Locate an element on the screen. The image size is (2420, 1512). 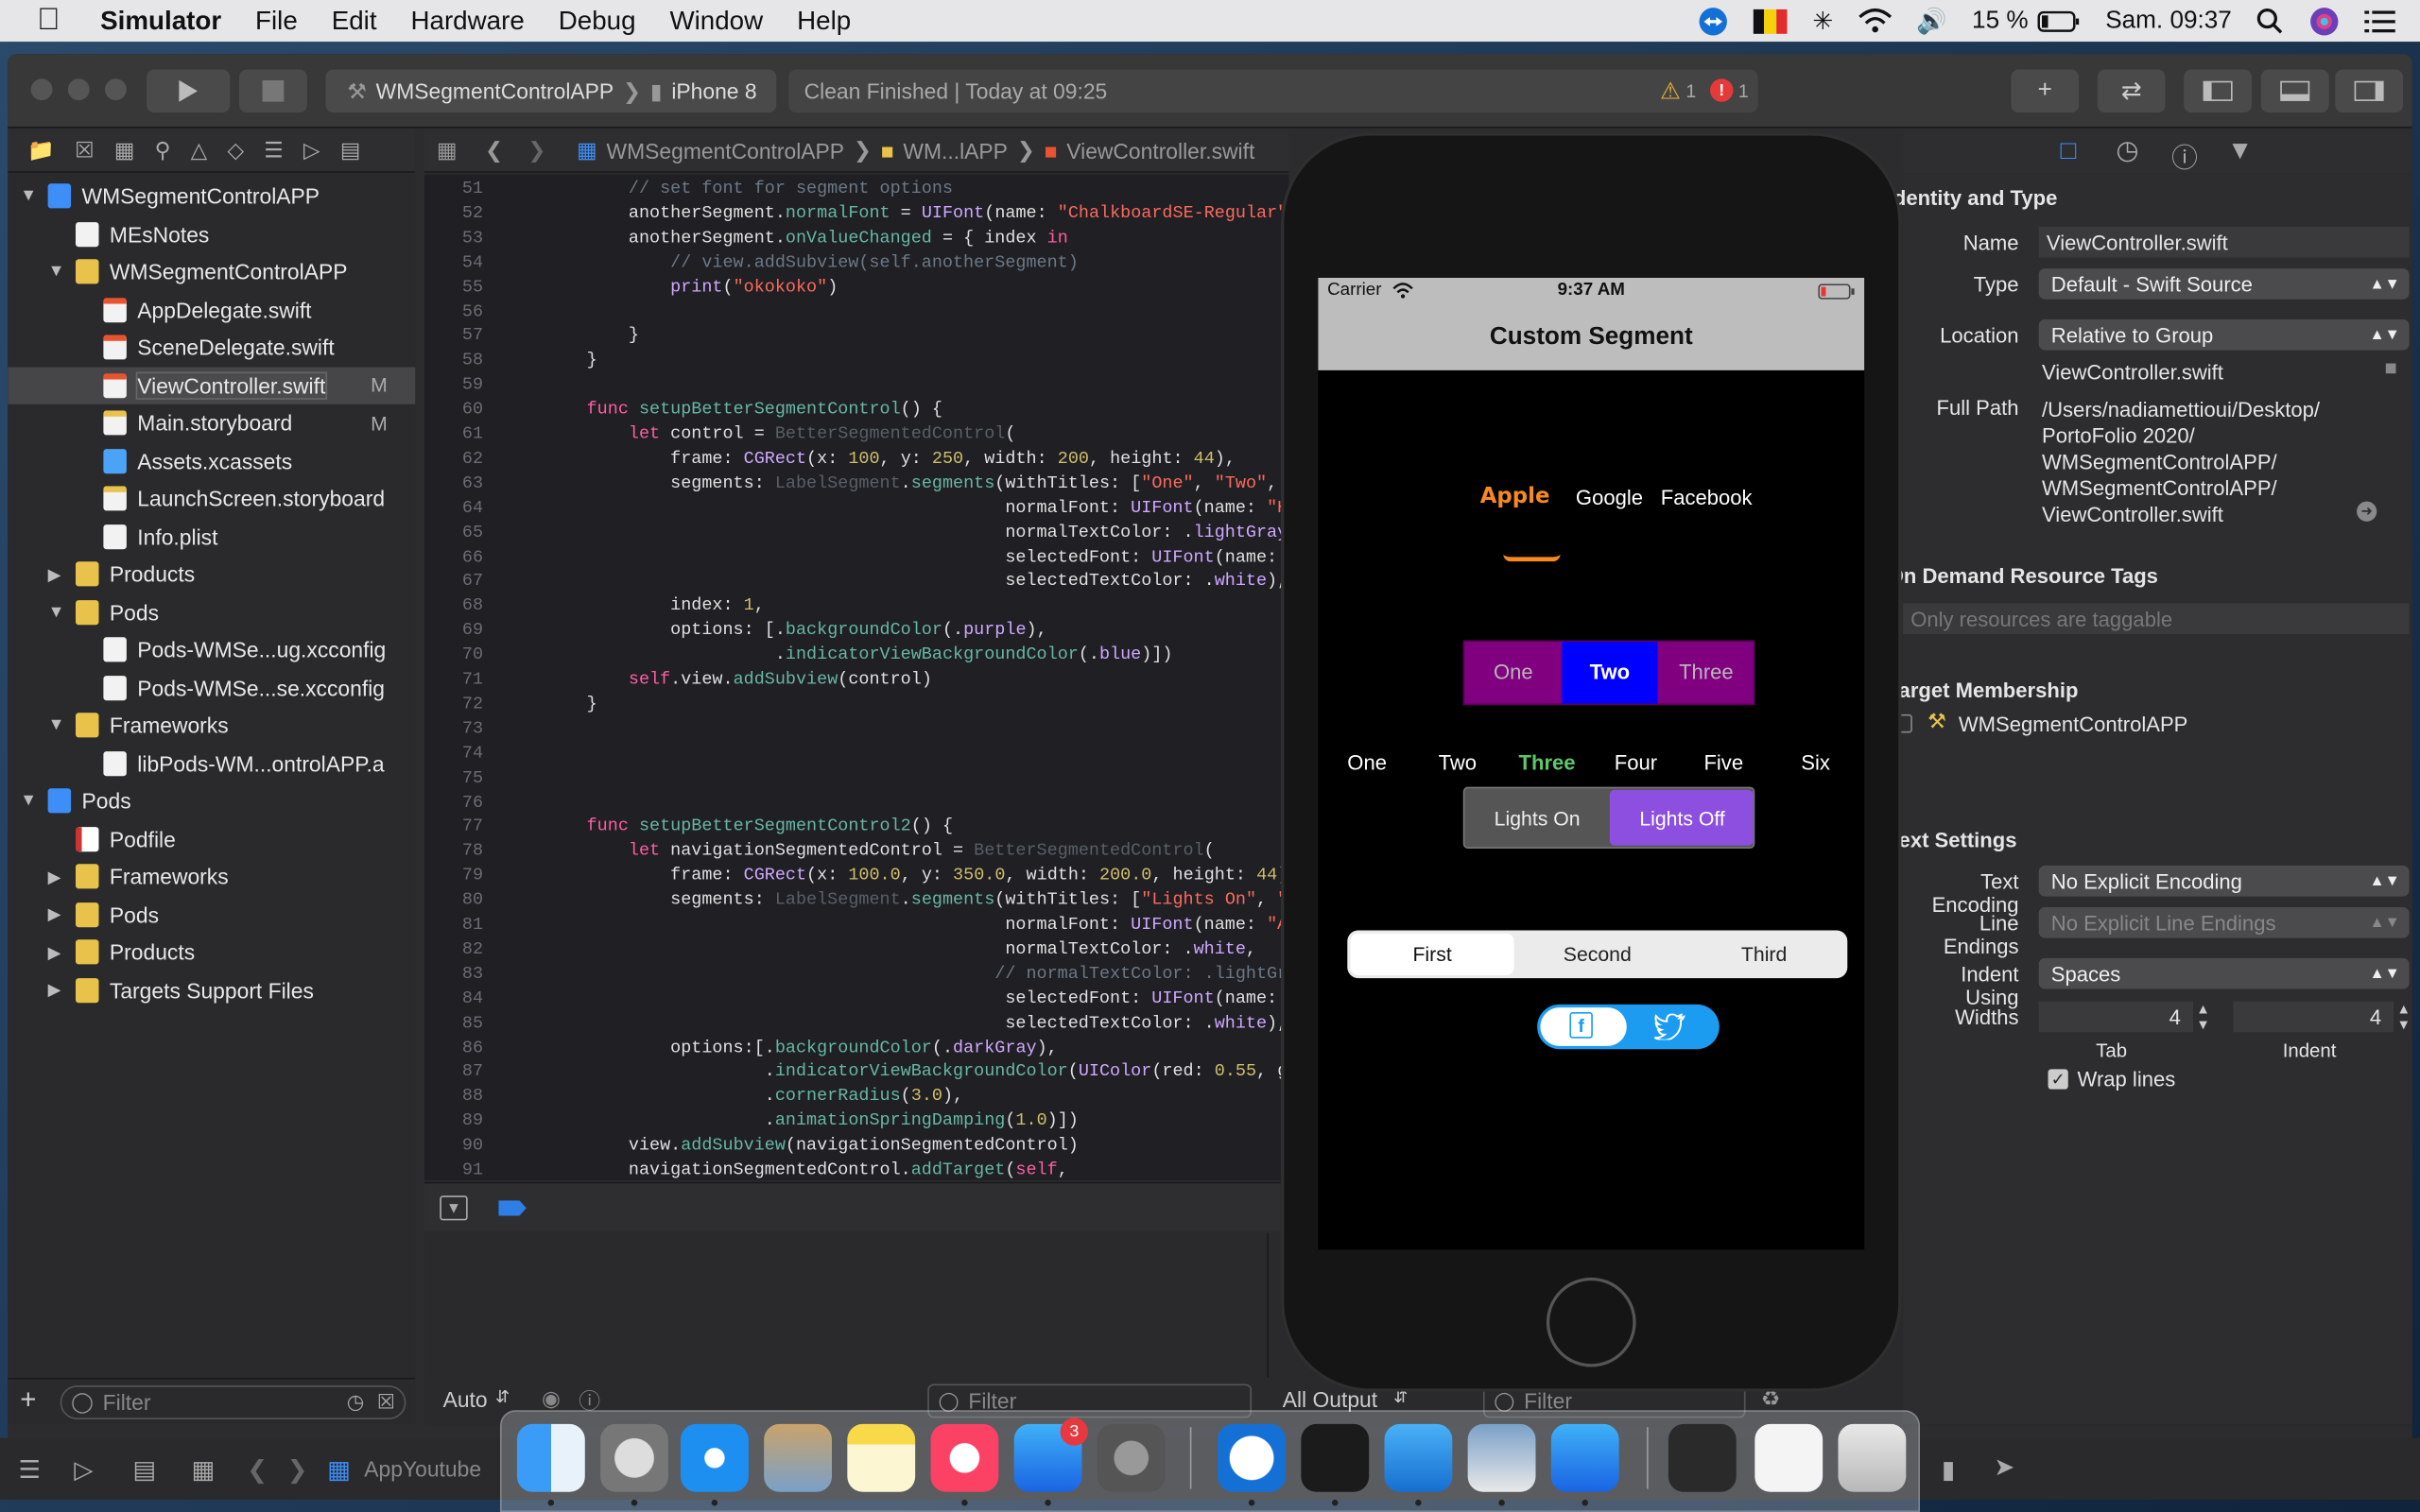
indent-using-popup: Spaces ▲▼ is located at coordinates (2224, 973).